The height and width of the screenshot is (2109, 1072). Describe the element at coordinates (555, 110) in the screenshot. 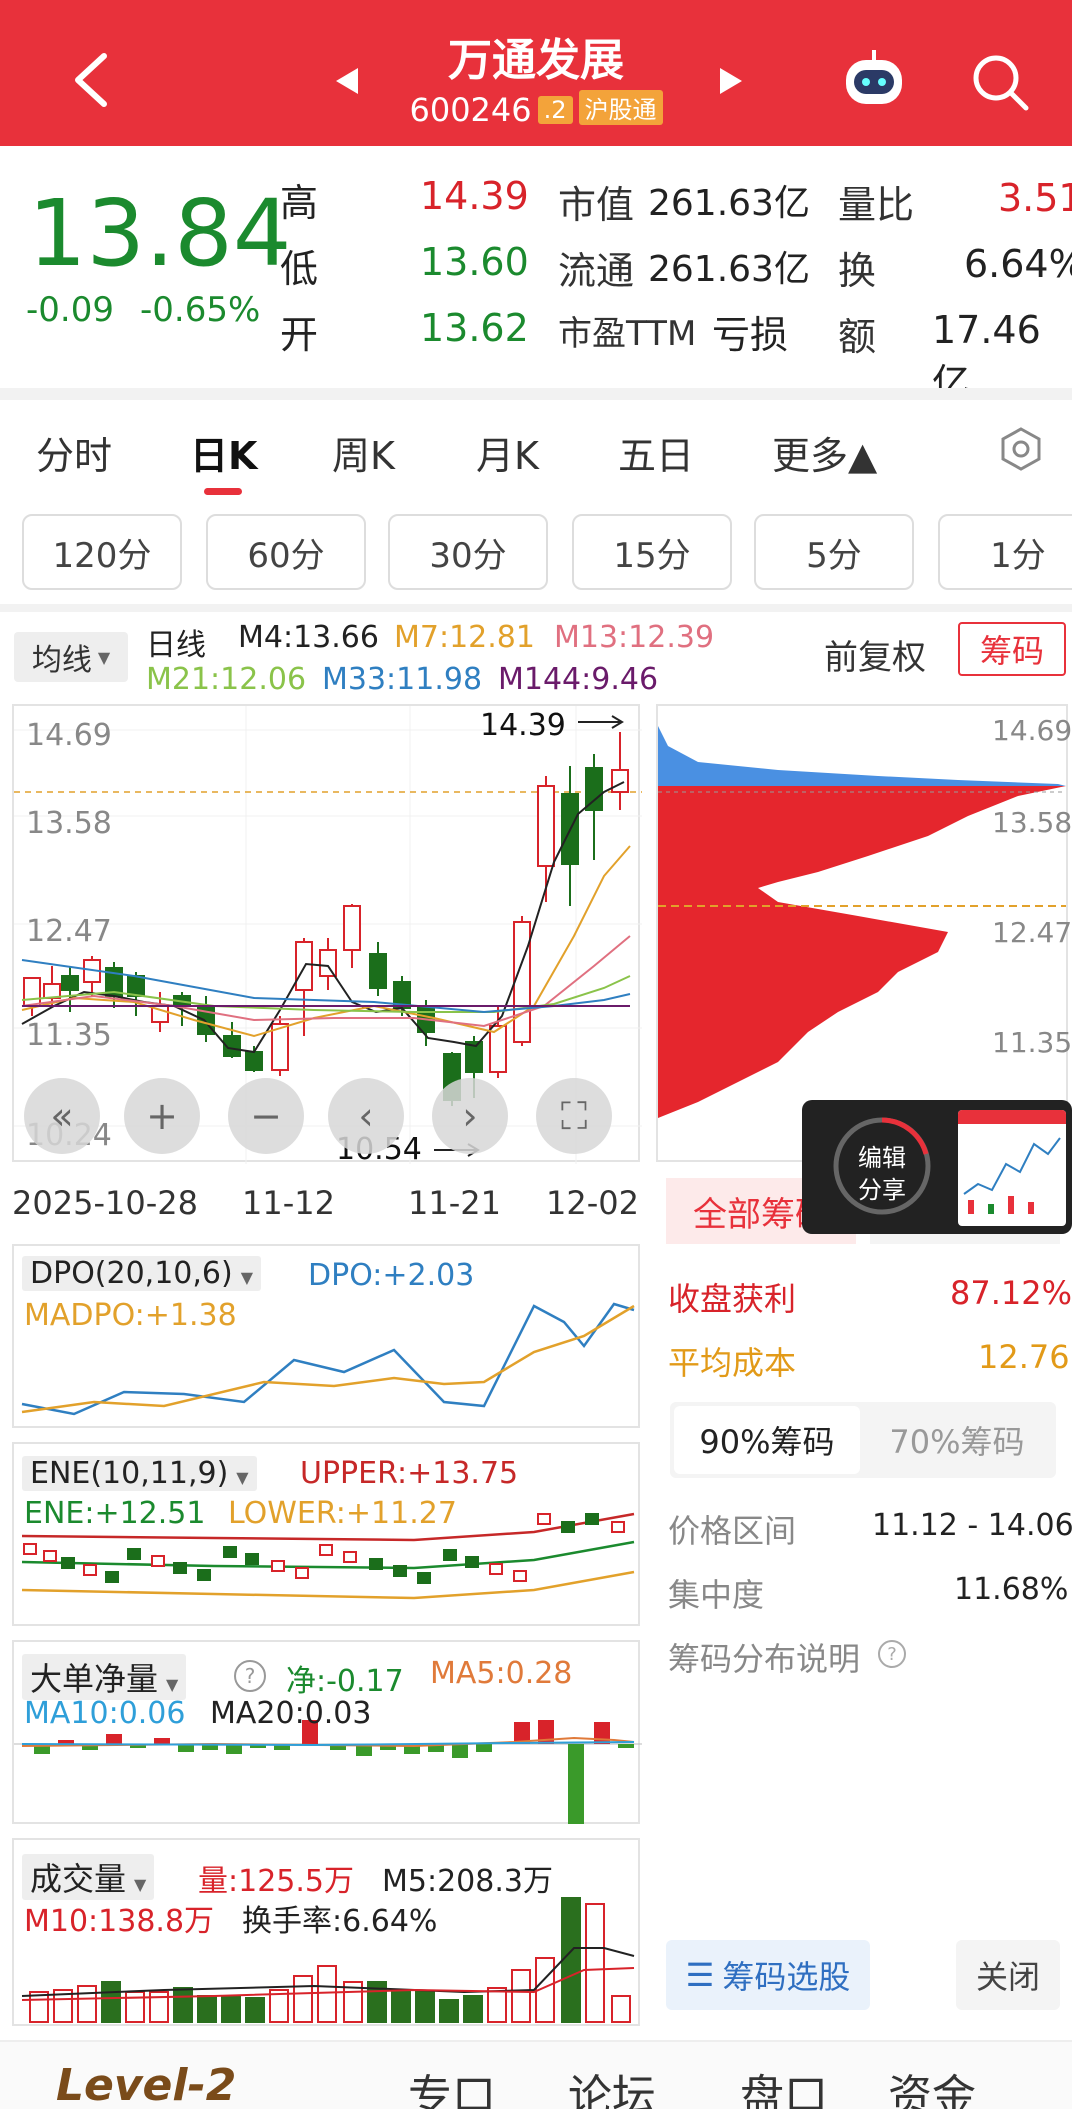

I see `level-tag: .2` at that location.